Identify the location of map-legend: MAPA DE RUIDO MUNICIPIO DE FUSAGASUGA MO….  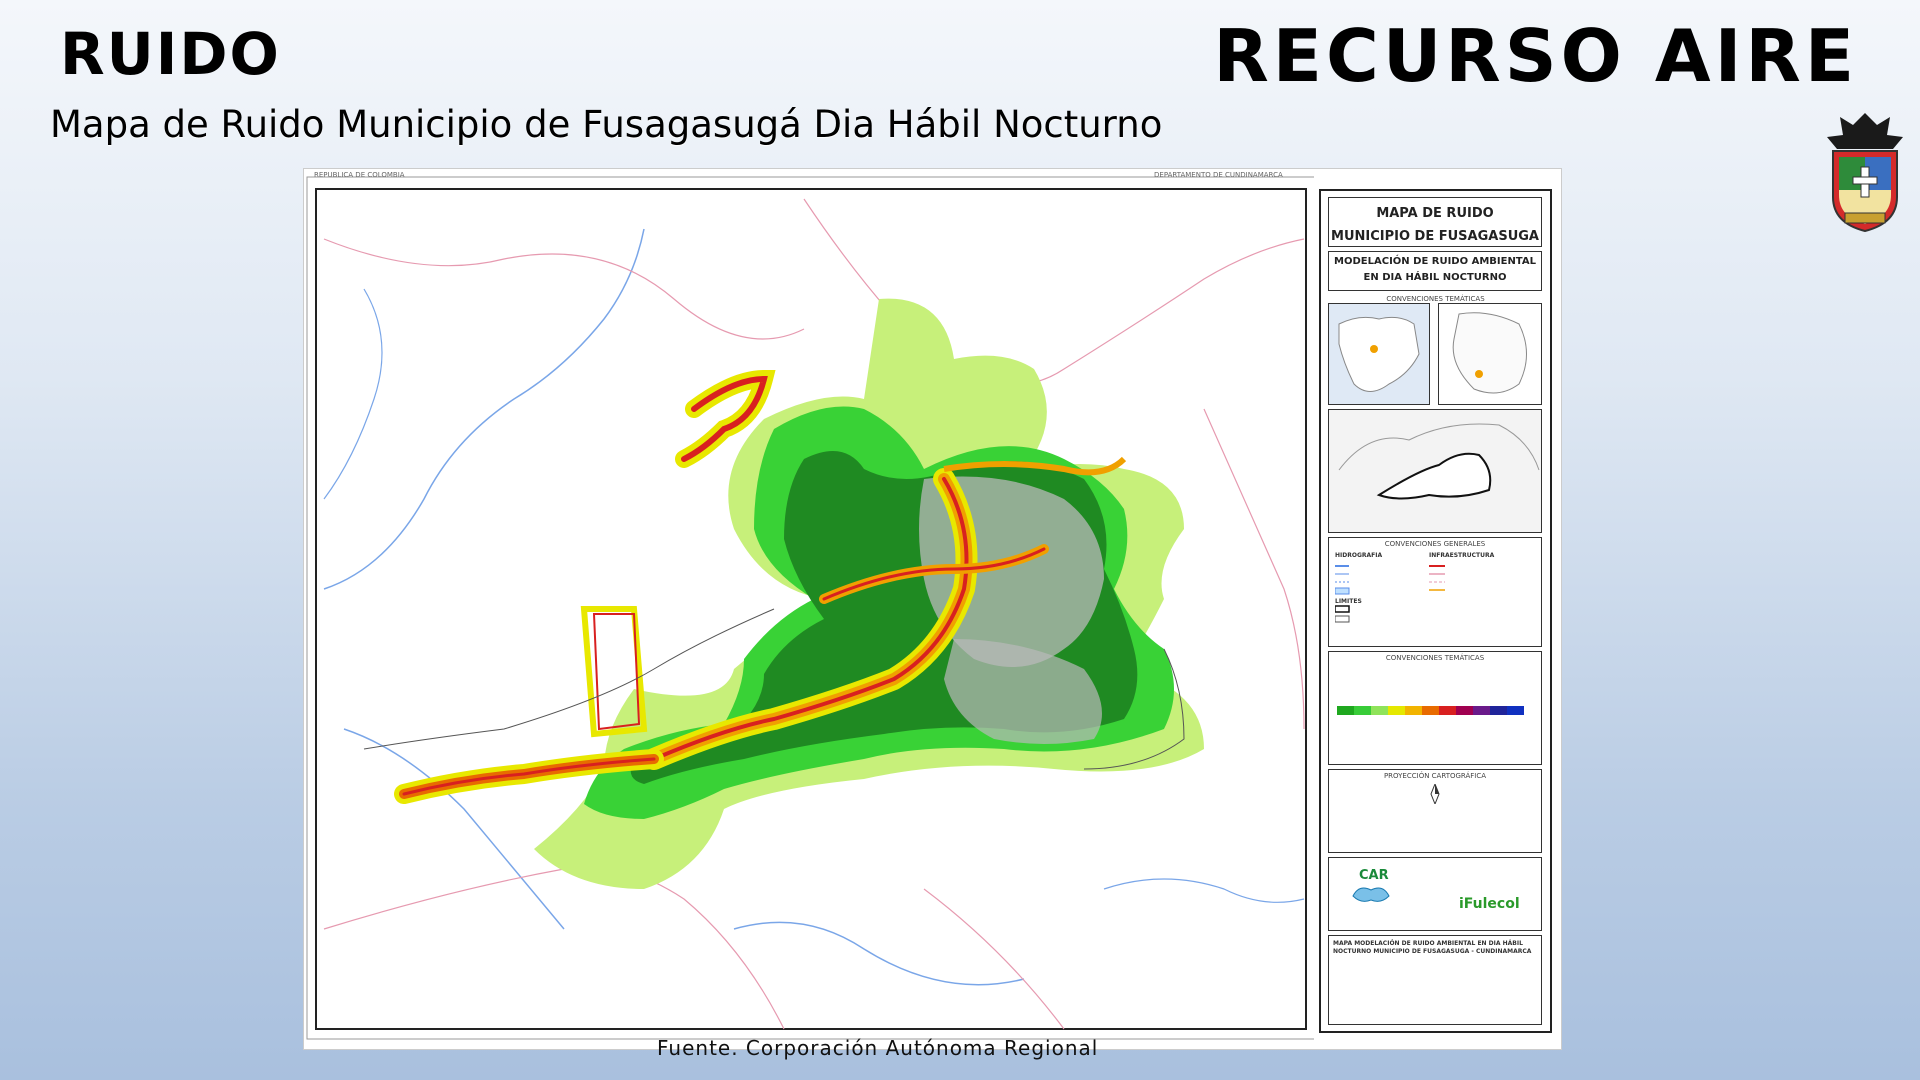
(1435, 611).